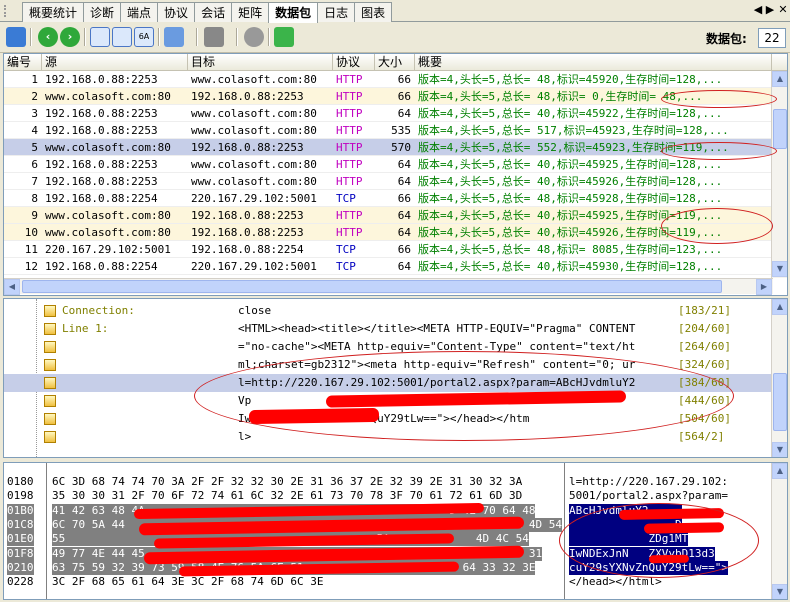 The width and height of the screenshot is (790, 602). I want to click on cell-no: 5, so click(34, 147).